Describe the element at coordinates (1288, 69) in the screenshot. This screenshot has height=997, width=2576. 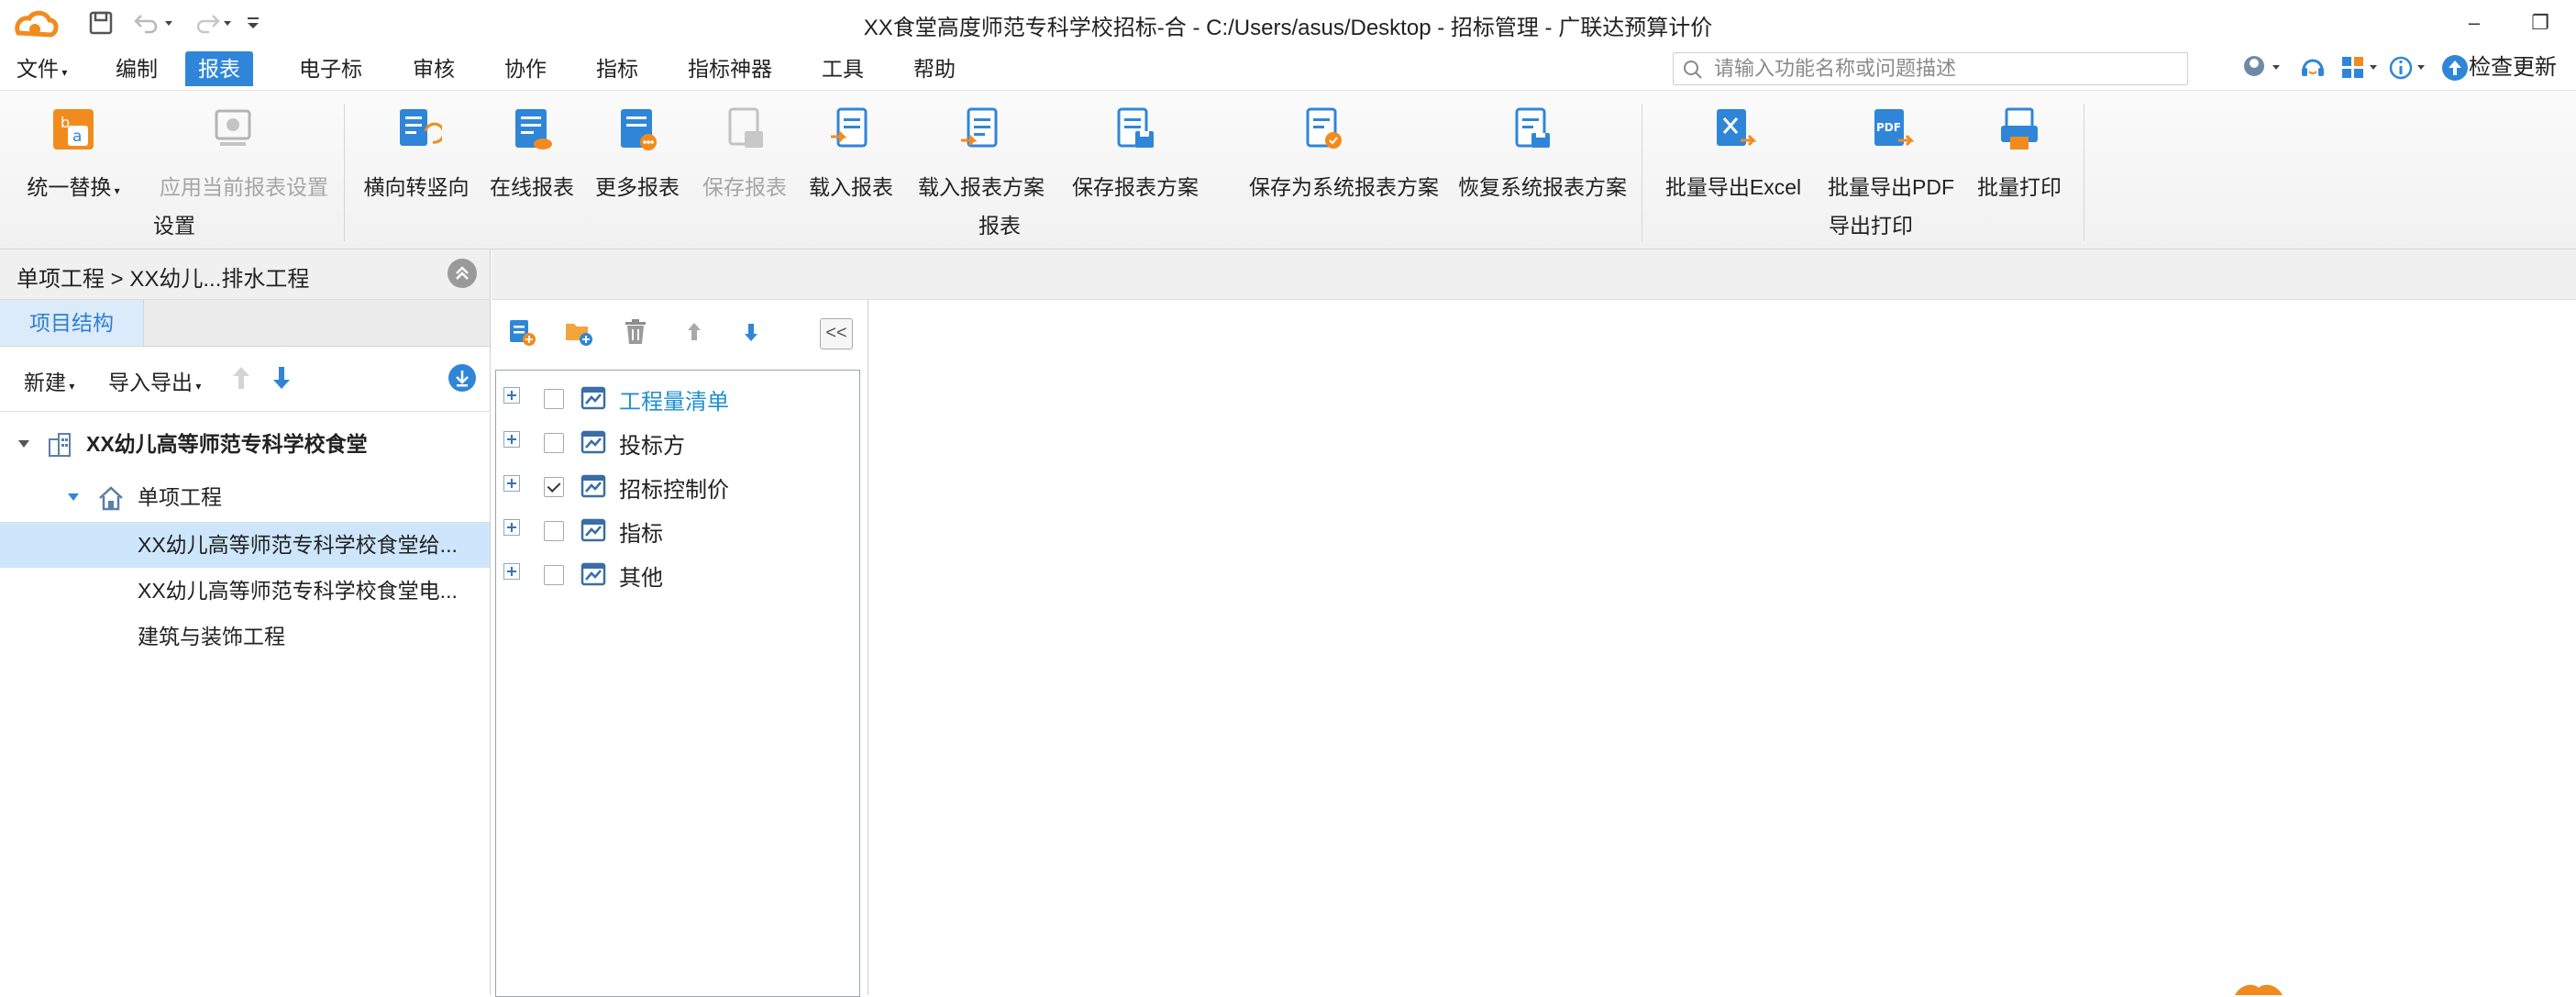
I see `menu-bar: 文件 ▾ 编制 报表 电子标 审核 协作 指标 指标神器 工具 帮助` at that location.